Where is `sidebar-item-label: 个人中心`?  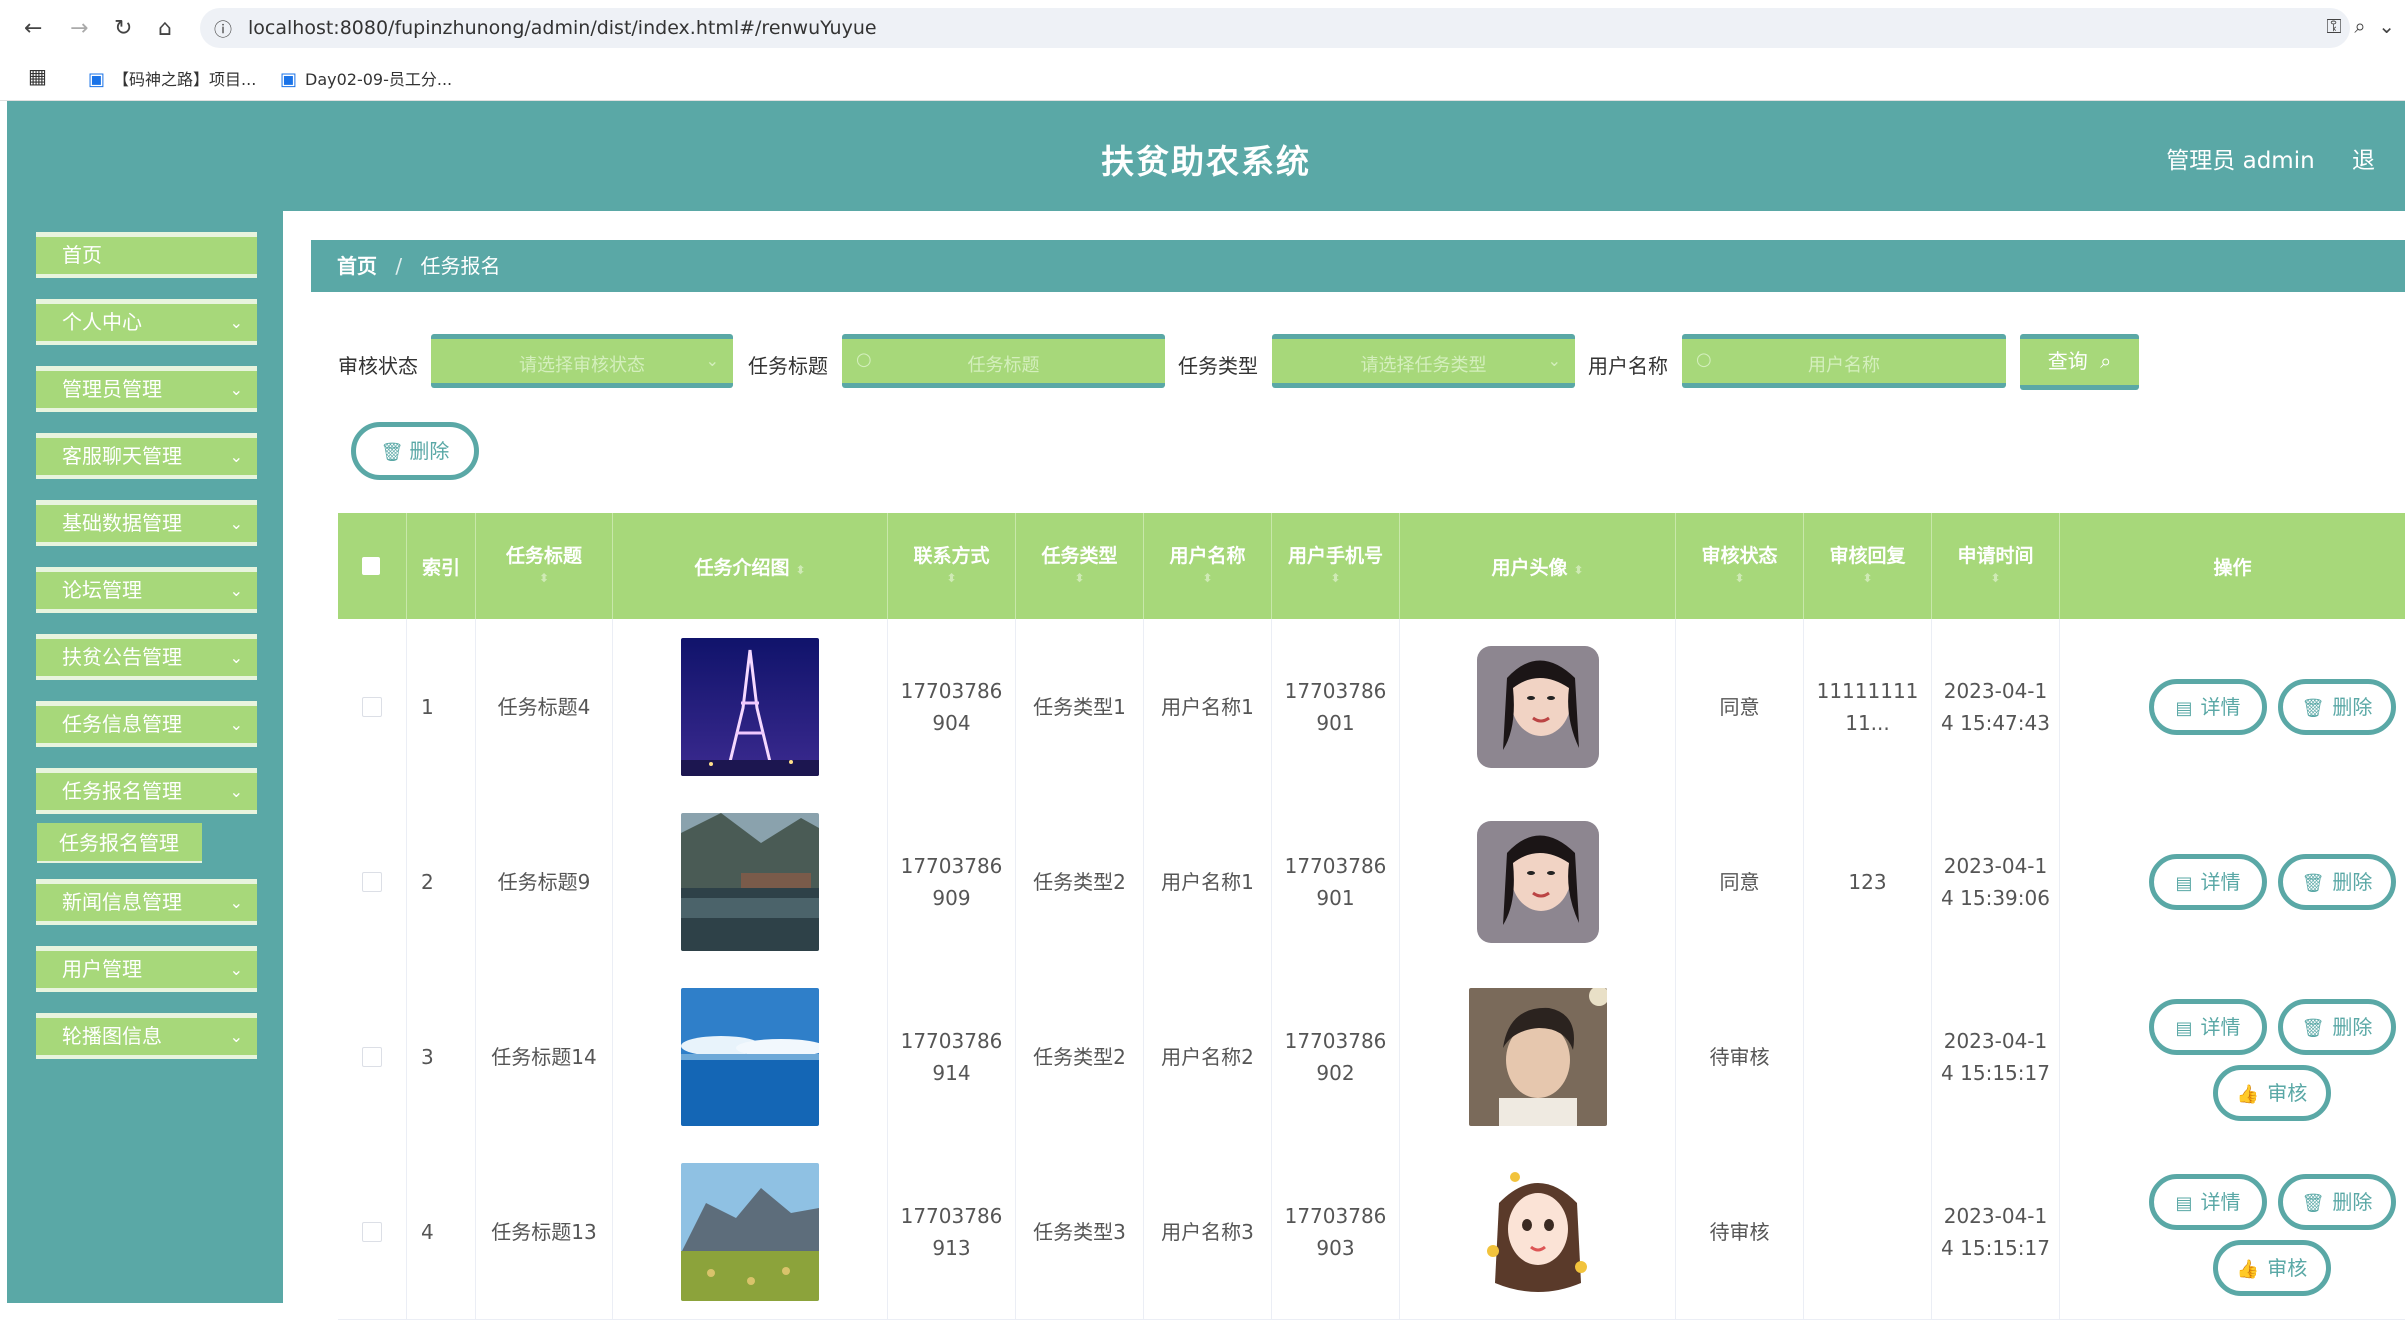
sidebar-item-label: 个人中心 is located at coordinates (102, 322).